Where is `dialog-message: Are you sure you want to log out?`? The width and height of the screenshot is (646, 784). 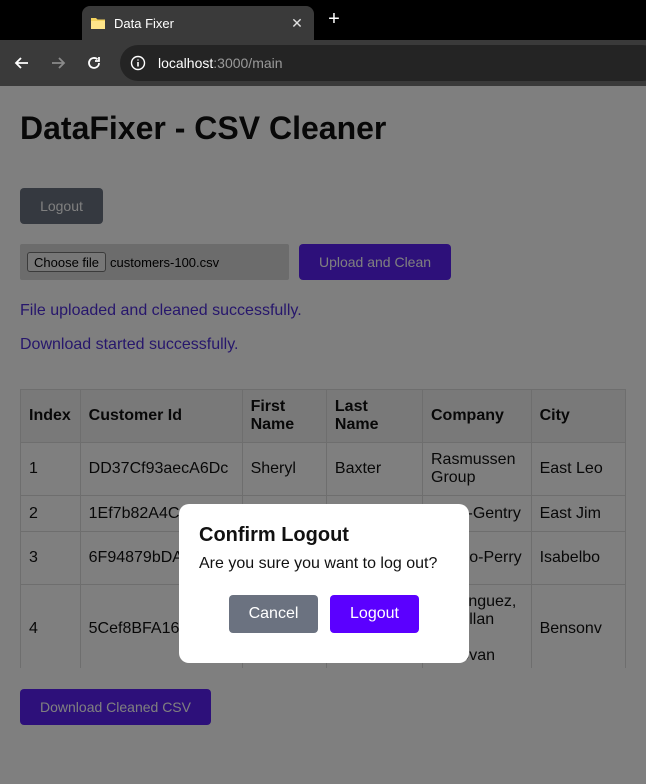 dialog-message: Are you sure you want to log out? is located at coordinates (318, 563).